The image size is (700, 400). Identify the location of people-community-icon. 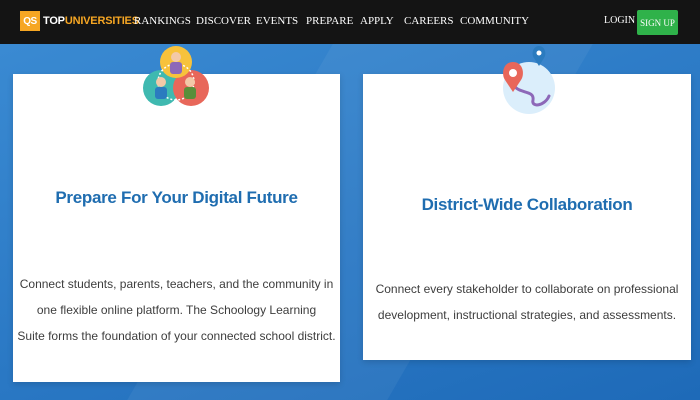
(176, 79).